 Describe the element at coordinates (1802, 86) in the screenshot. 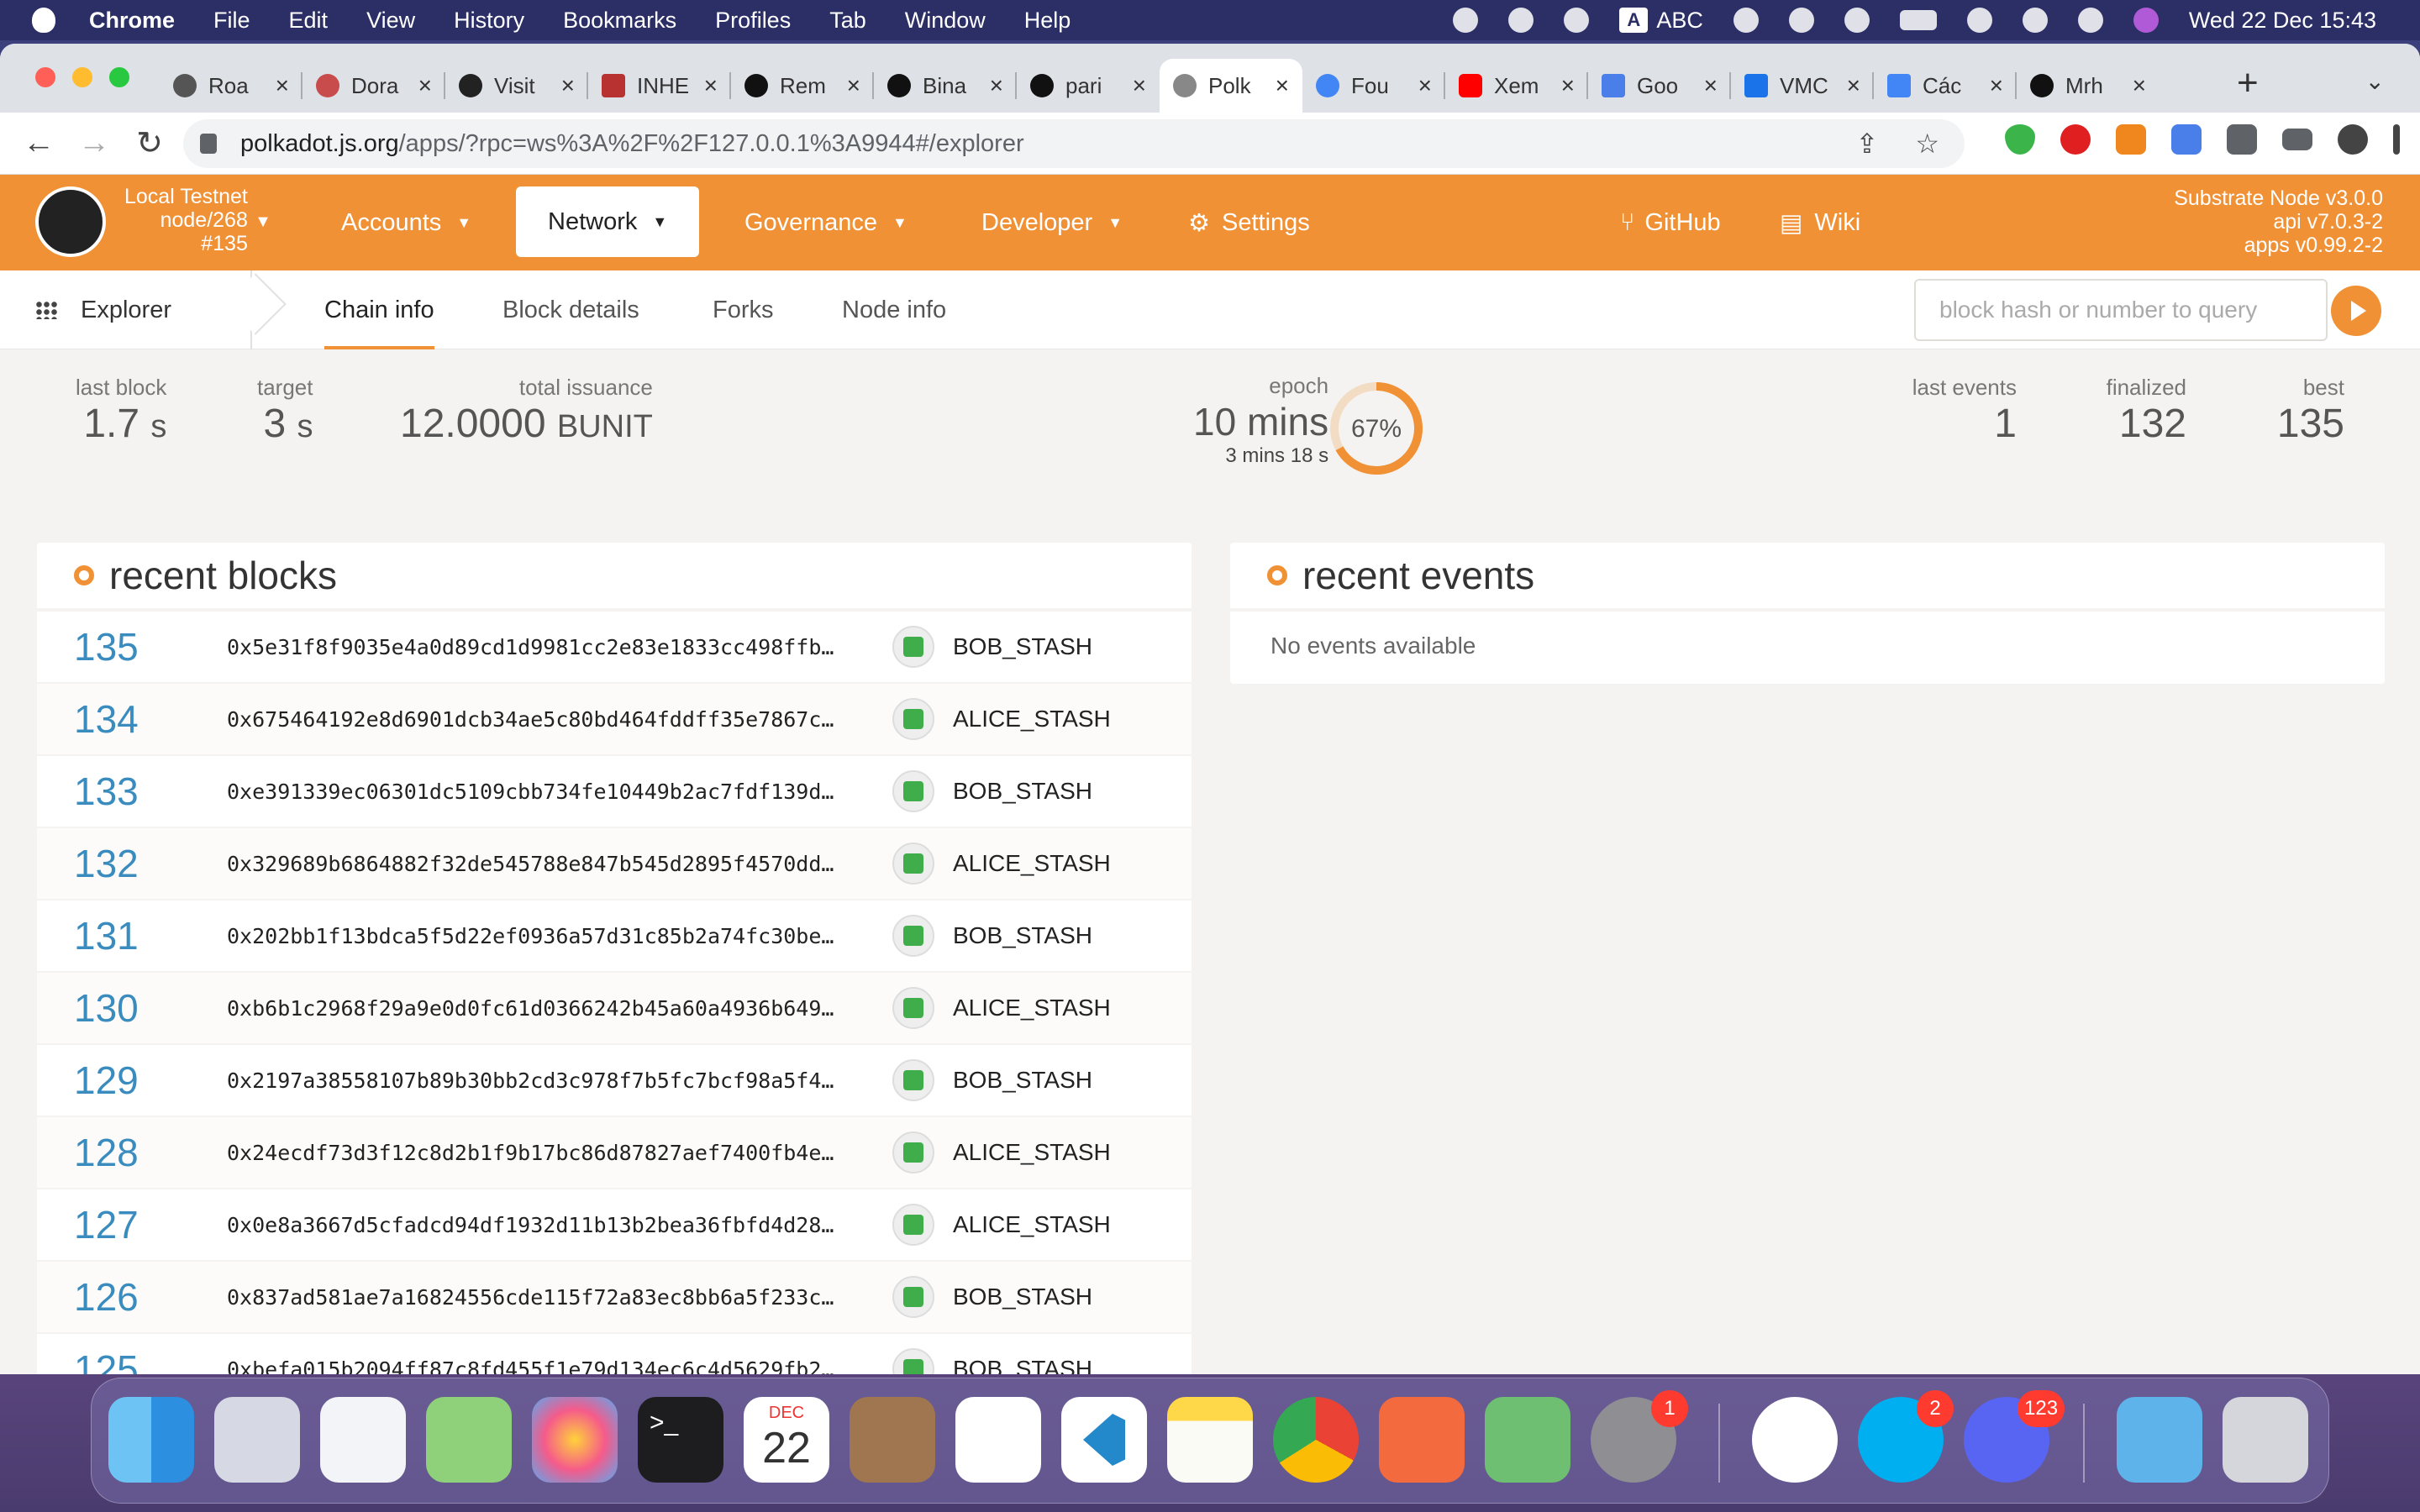

I see `browser-tab: VMC ×` at that location.